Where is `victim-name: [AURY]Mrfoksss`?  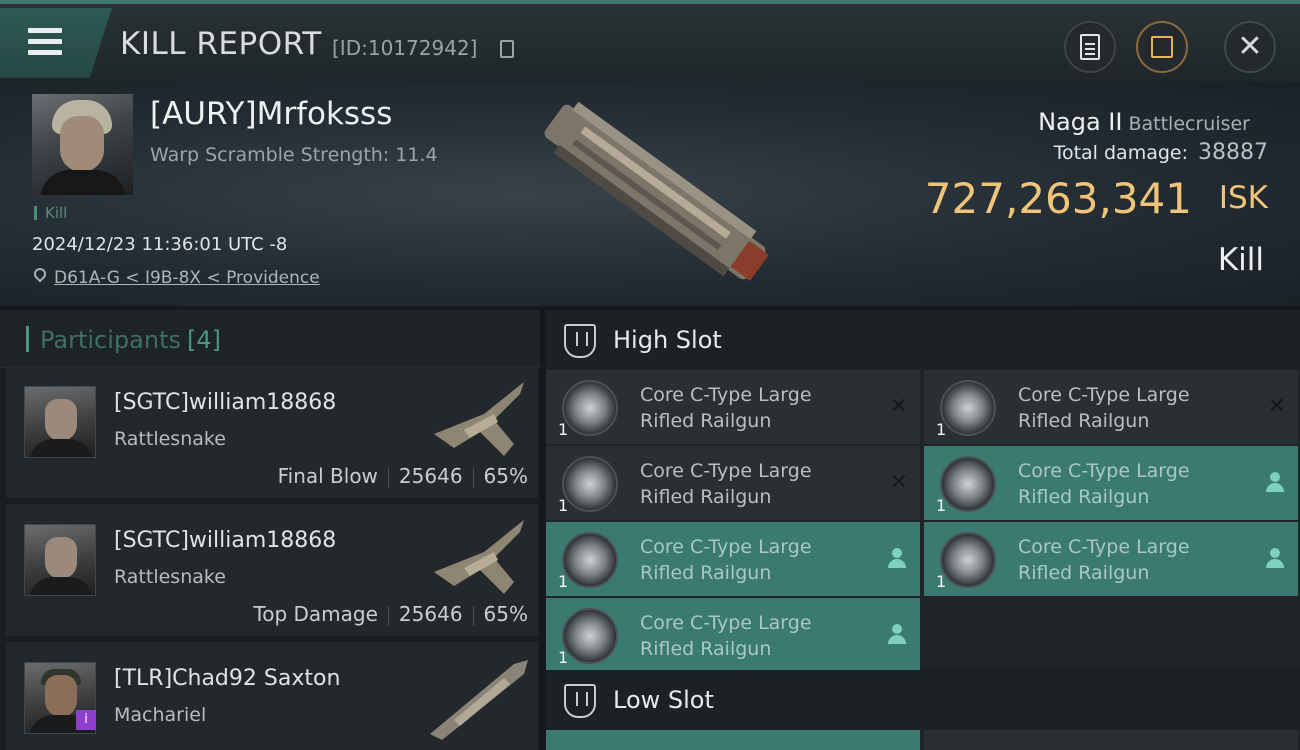 victim-name: [AURY]Mrfoksss is located at coordinates (271, 114).